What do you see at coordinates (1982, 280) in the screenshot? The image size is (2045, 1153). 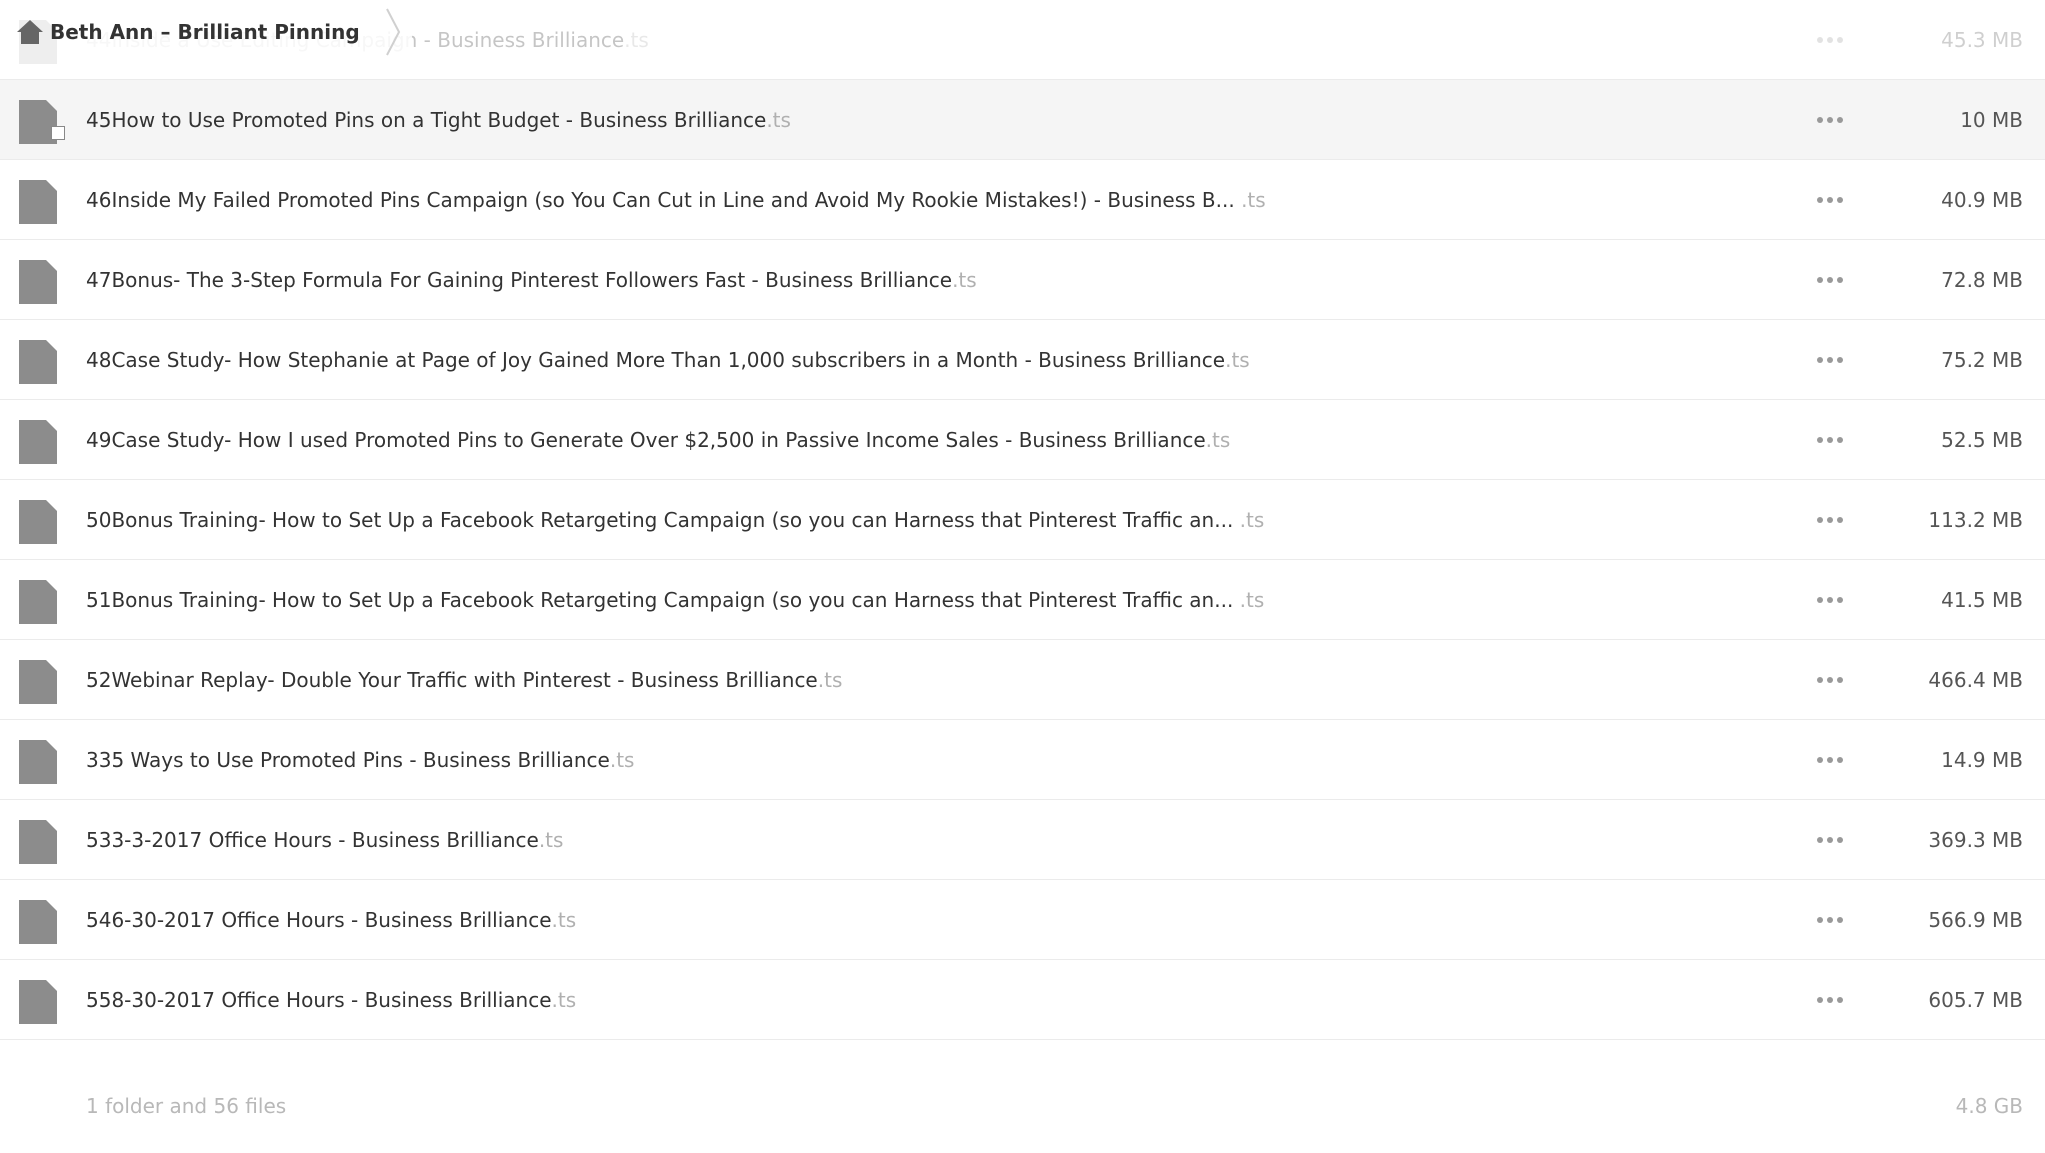 I see `file-size: 72.8 MB` at bounding box center [1982, 280].